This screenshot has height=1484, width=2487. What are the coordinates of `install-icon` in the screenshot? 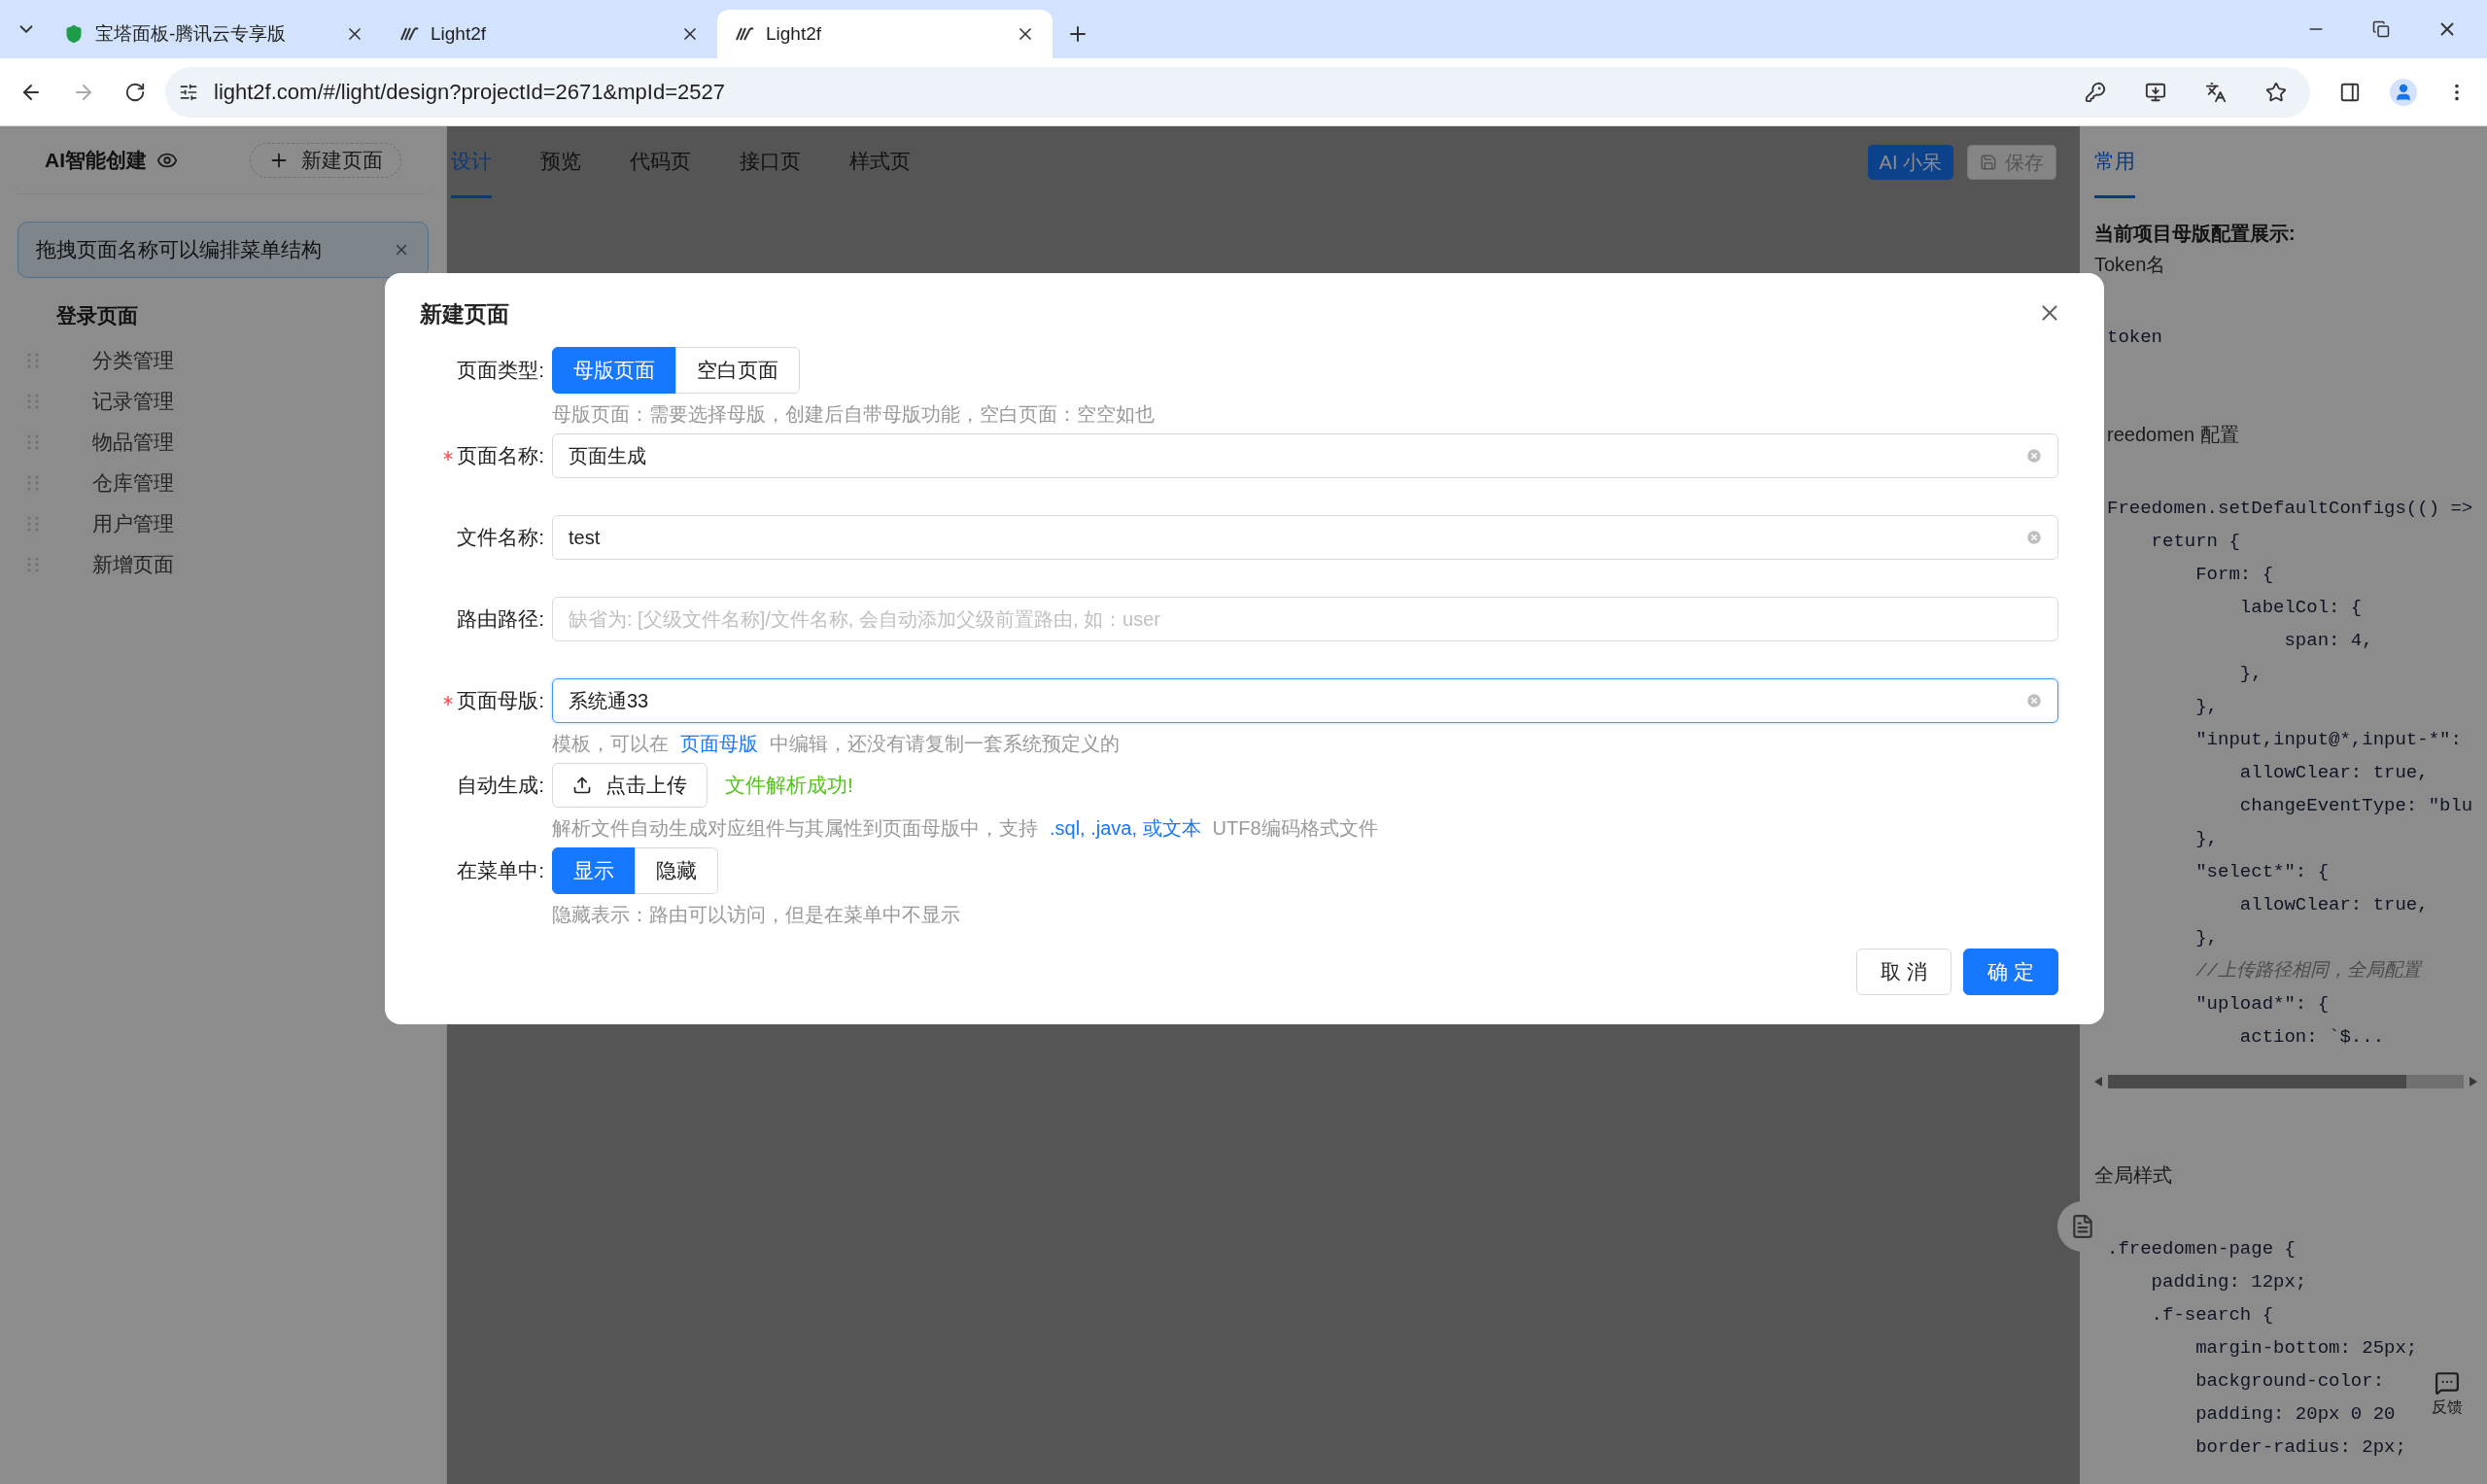 It's located at (2156, 92).